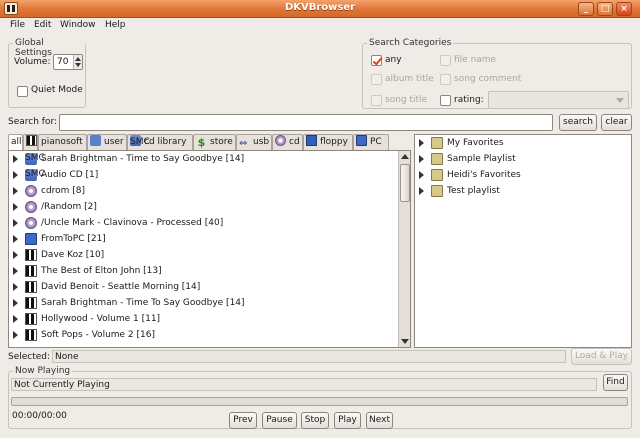  Describe the element at coordinates (405, 183) in the screenshot. I see `scroll-thumb` at that location.